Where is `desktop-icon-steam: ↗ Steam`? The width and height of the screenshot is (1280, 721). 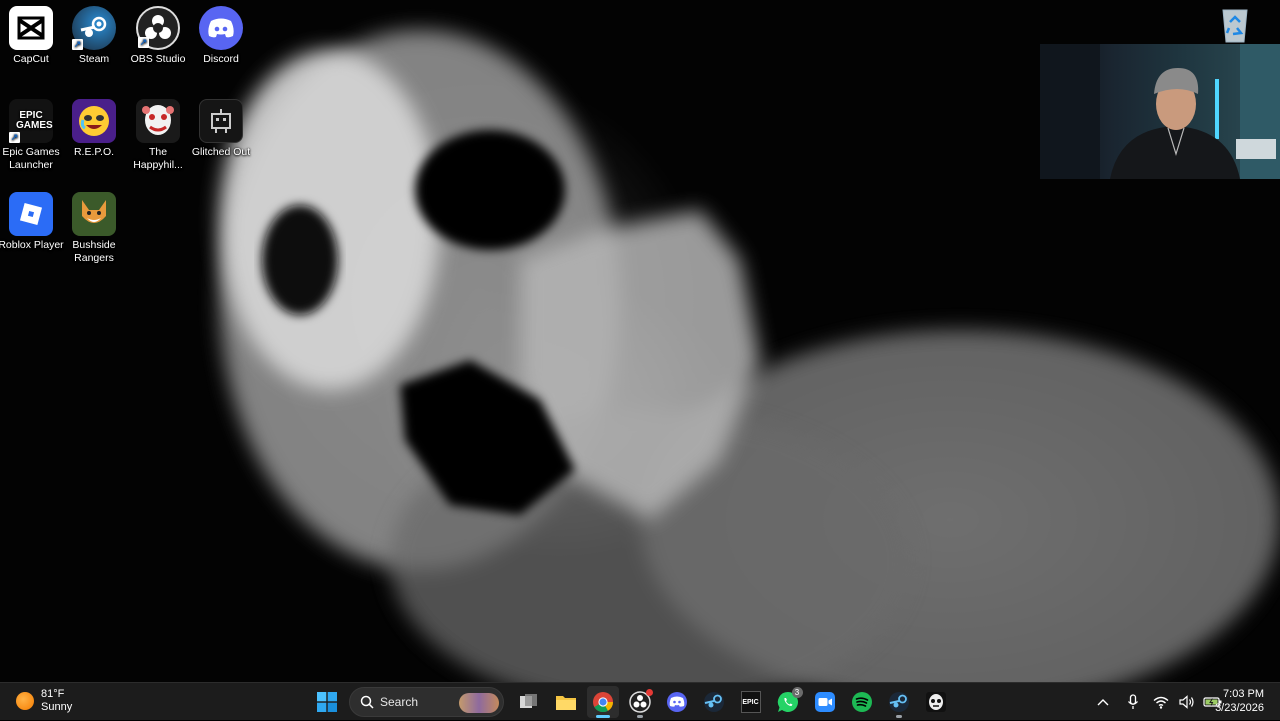 desktop-icon-steam: ↗ Steam is located at coordinates (94, 36).